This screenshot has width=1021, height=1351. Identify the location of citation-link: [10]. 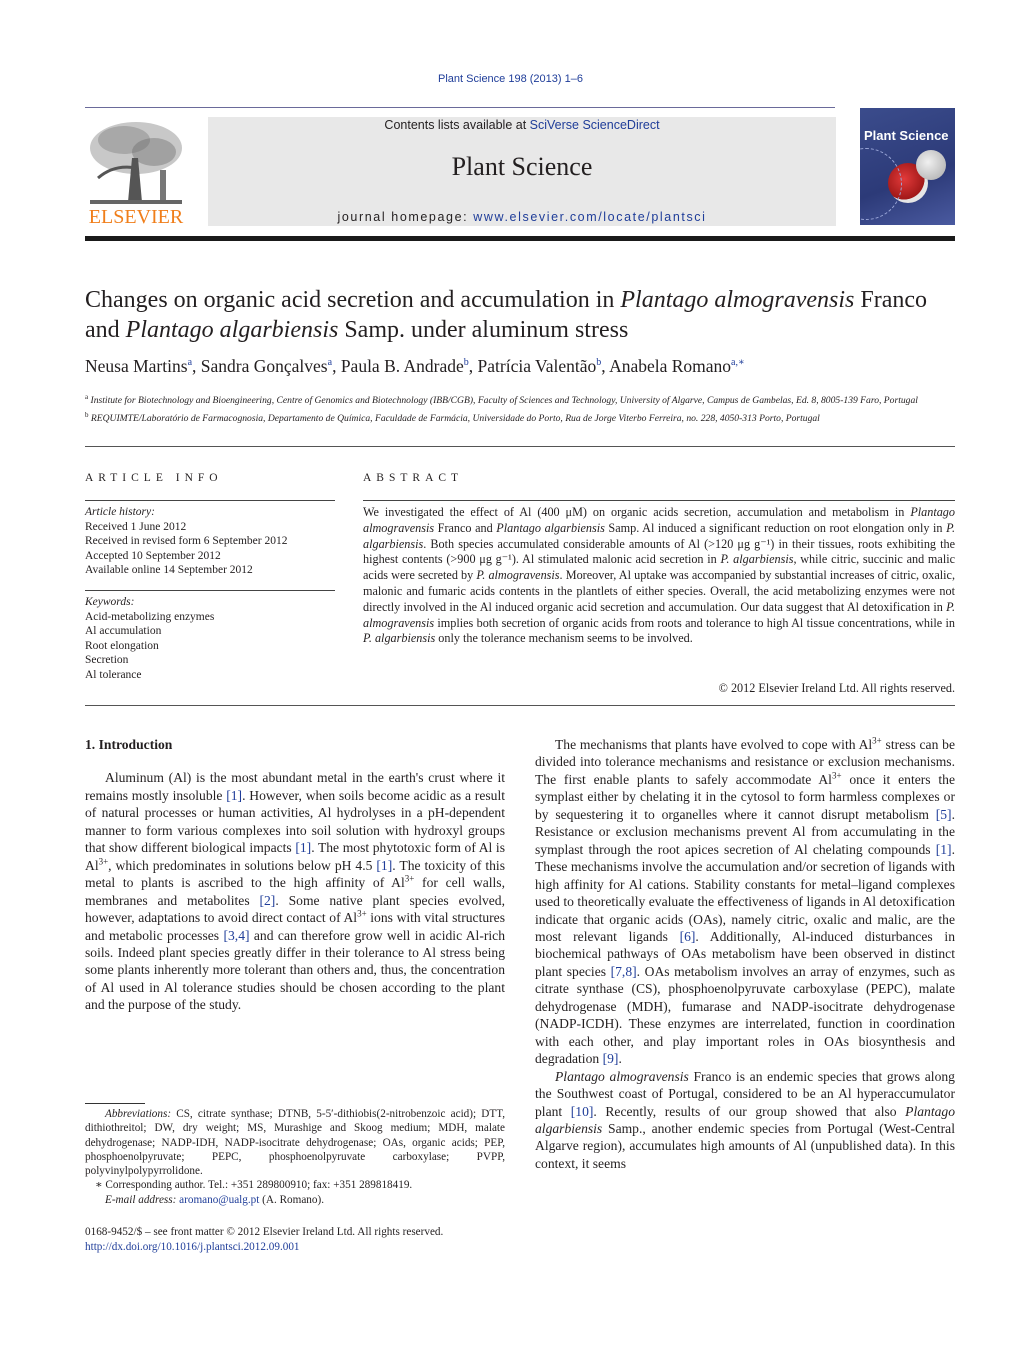
(582, 1111).